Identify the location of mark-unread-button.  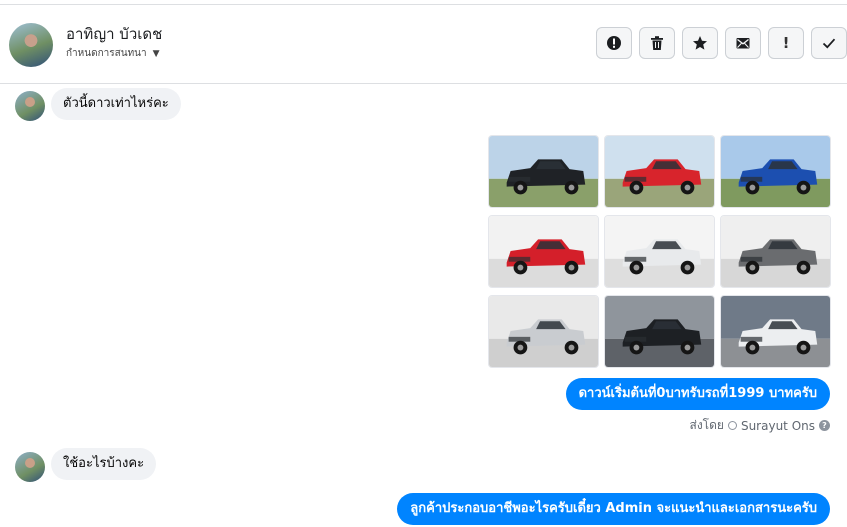
(743, 43).